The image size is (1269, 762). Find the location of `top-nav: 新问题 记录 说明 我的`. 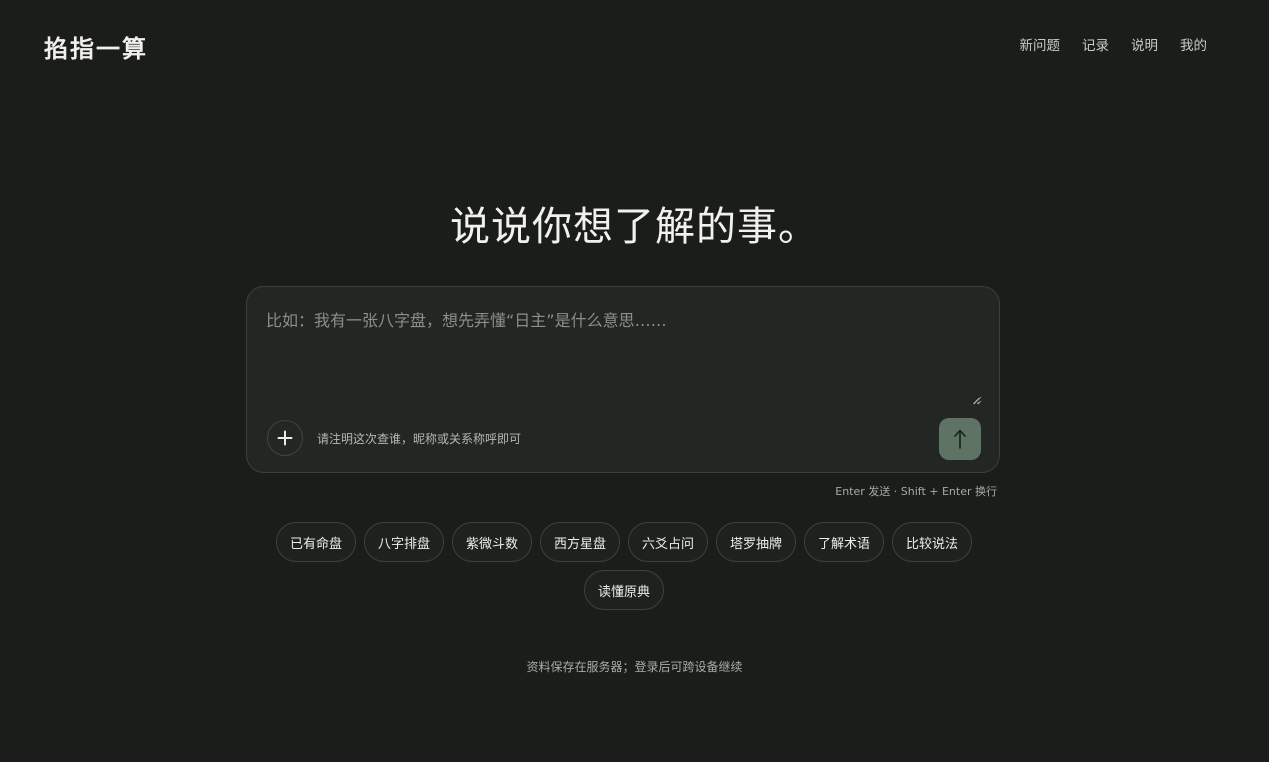

top-nav: 新问题 记录 说明 我的 is located at coordinates (1103, 46).